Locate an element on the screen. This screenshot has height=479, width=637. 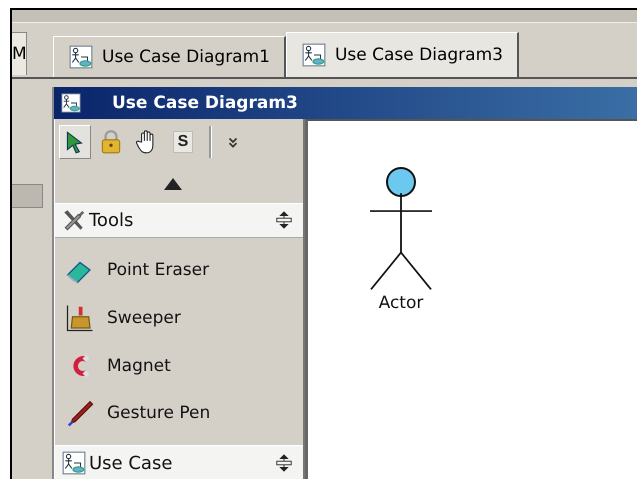
pointer-tool is located at coordinates (75, 141).